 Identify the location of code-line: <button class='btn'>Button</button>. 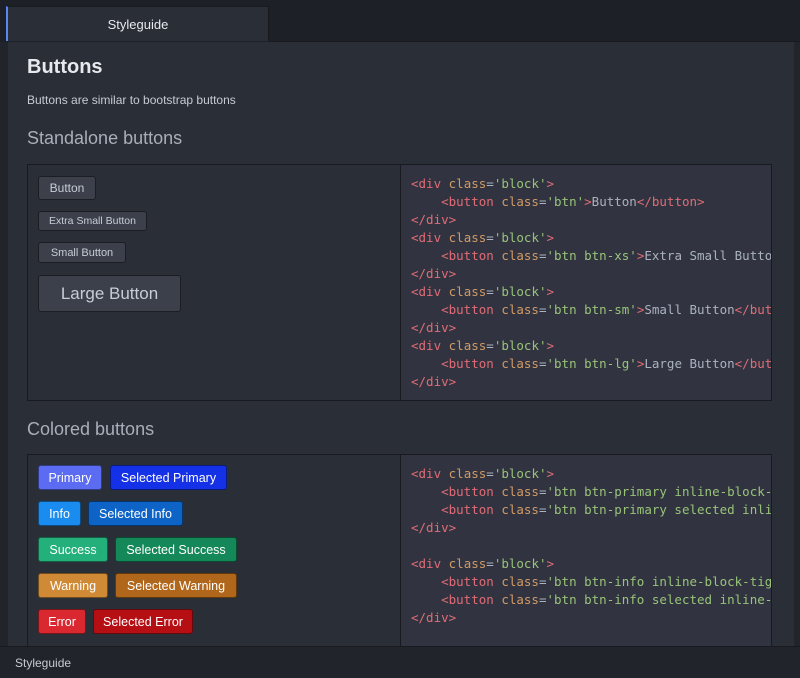
(573, 201).